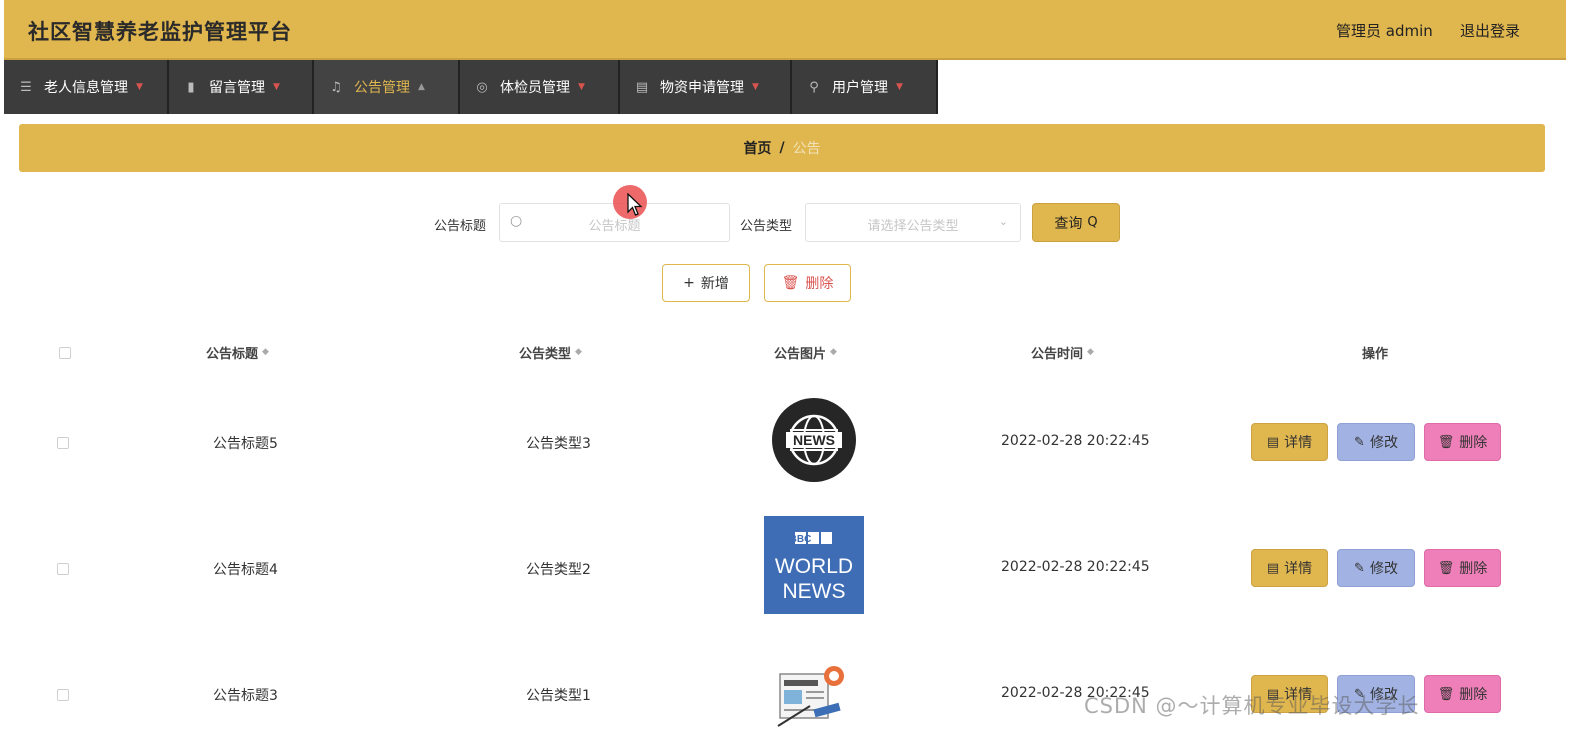  I want to click on title-search-placeholder: 公告标题, so click(614, 226).